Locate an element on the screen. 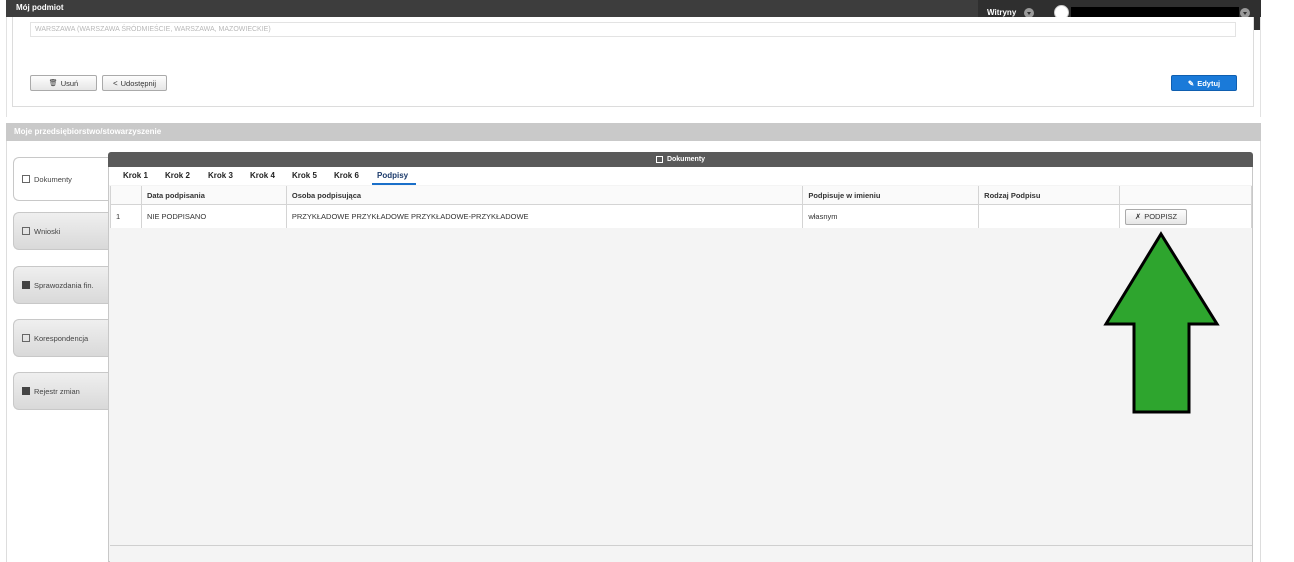  action-cell: ✗ PODPISZ is located at coordinates (1185, 216).